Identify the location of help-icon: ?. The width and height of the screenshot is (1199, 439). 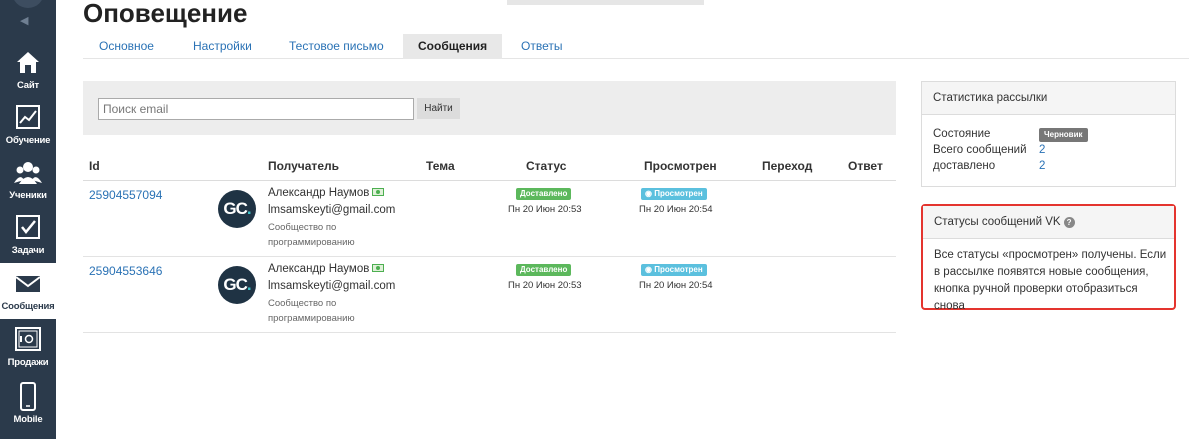
(1069, 222).